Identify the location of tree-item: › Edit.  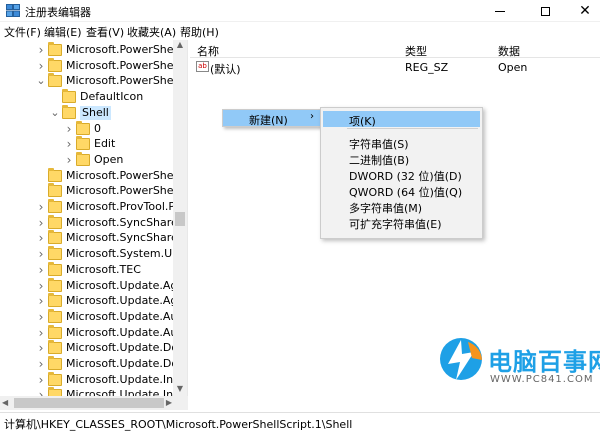
(86, 144).